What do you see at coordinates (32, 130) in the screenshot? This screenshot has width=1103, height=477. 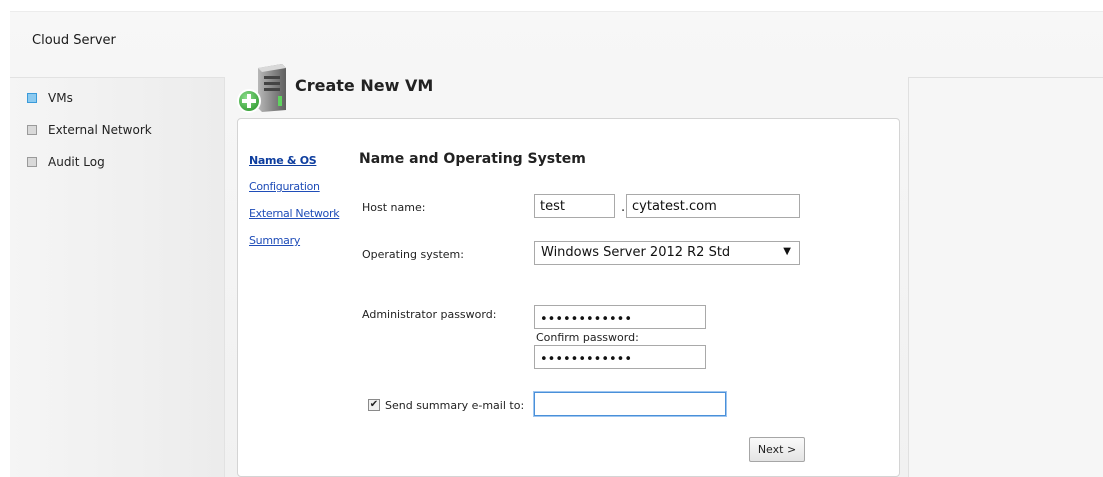 I see `external-network-nav-icon` at bounding box center [32, 130].